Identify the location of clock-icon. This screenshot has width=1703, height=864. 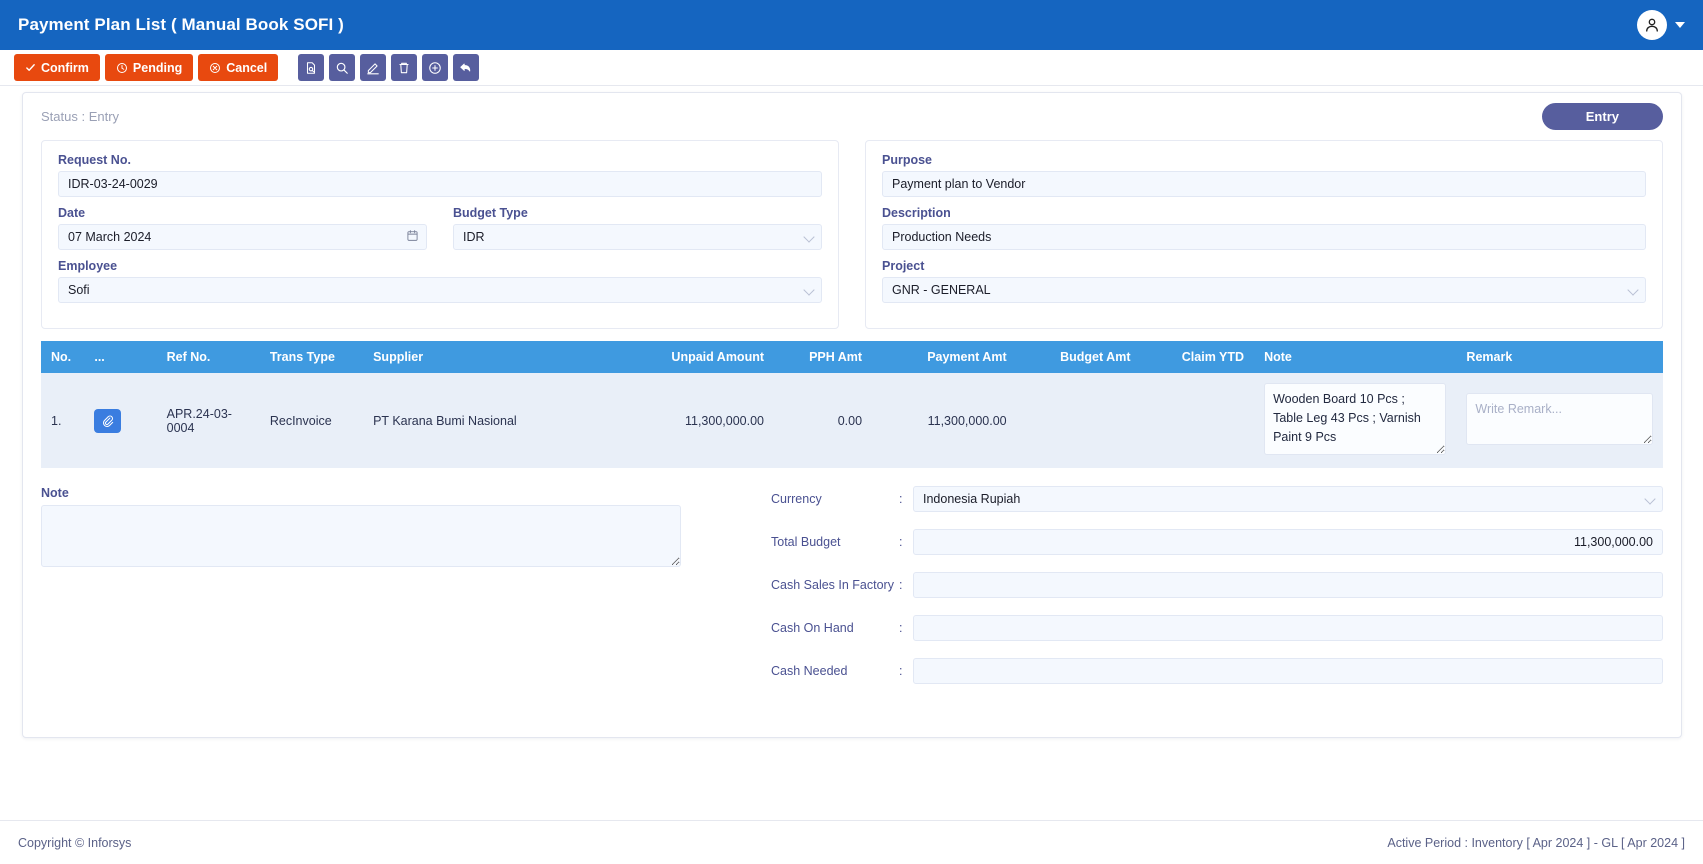
(121, 67).